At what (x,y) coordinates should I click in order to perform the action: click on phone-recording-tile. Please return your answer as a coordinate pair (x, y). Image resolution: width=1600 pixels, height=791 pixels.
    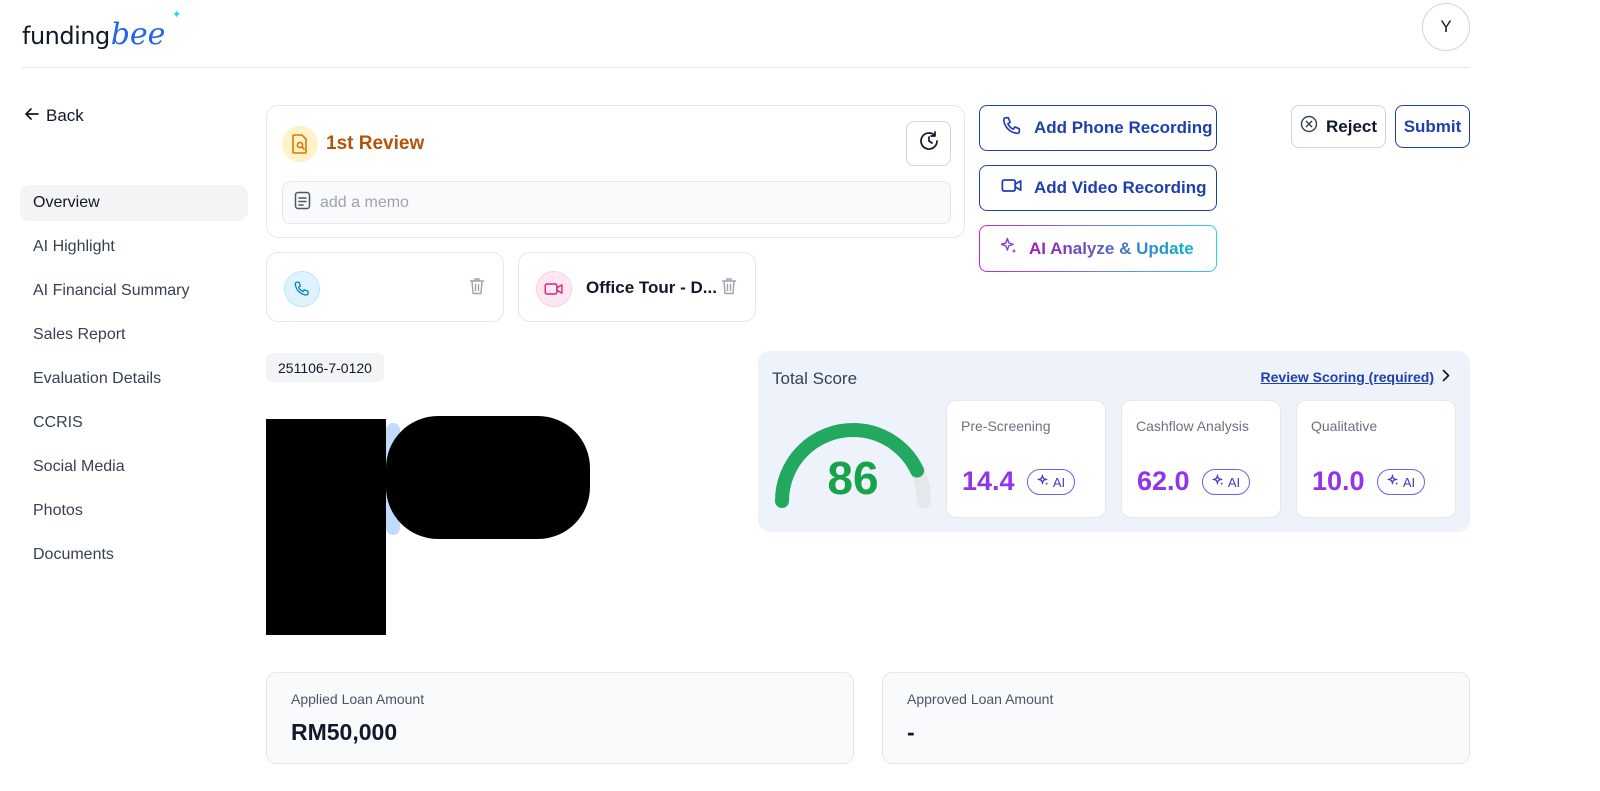
    Looking at the image, I should click on (385, 287).